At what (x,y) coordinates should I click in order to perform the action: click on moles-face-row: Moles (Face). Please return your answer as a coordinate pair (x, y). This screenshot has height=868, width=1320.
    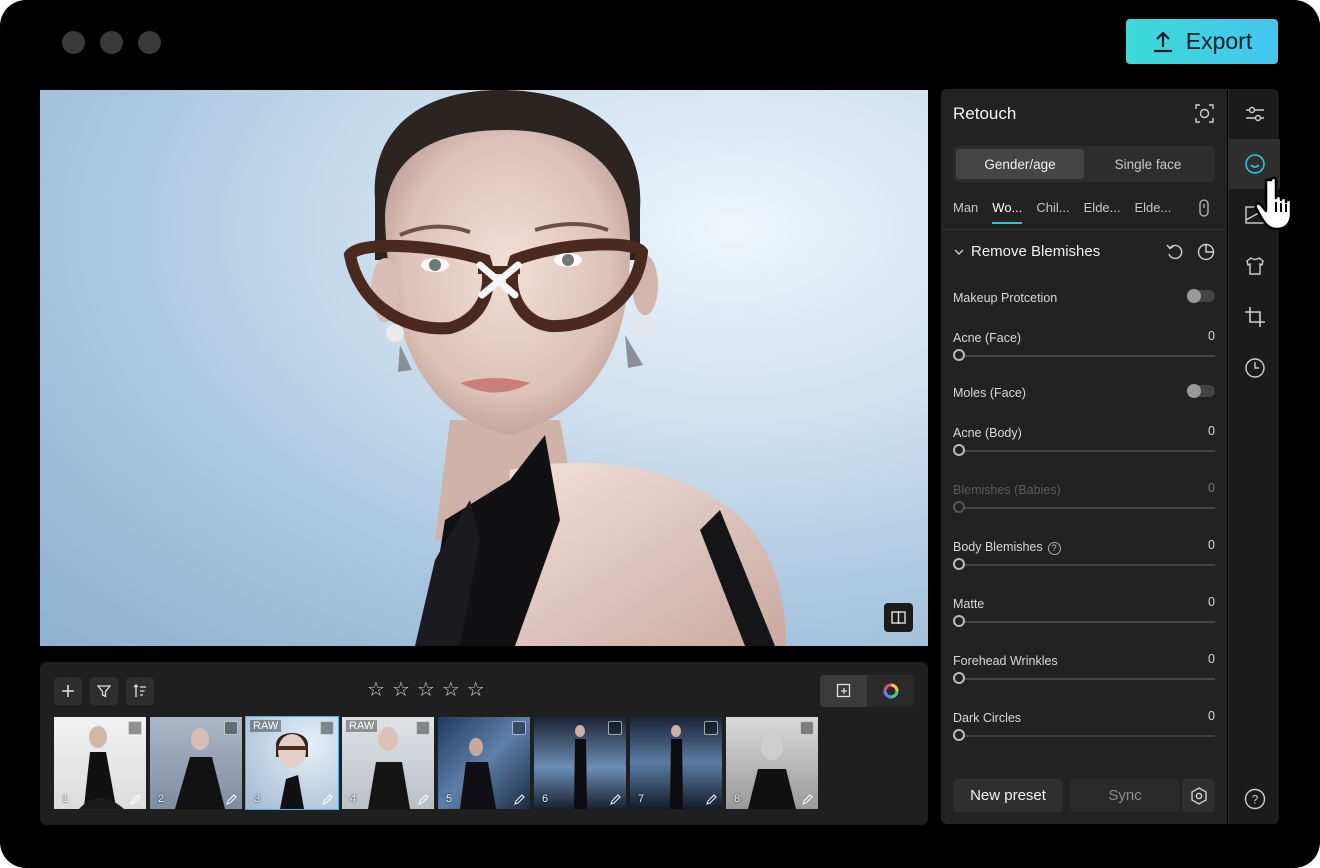
    Looking at the image, I should click on (1084, 393).